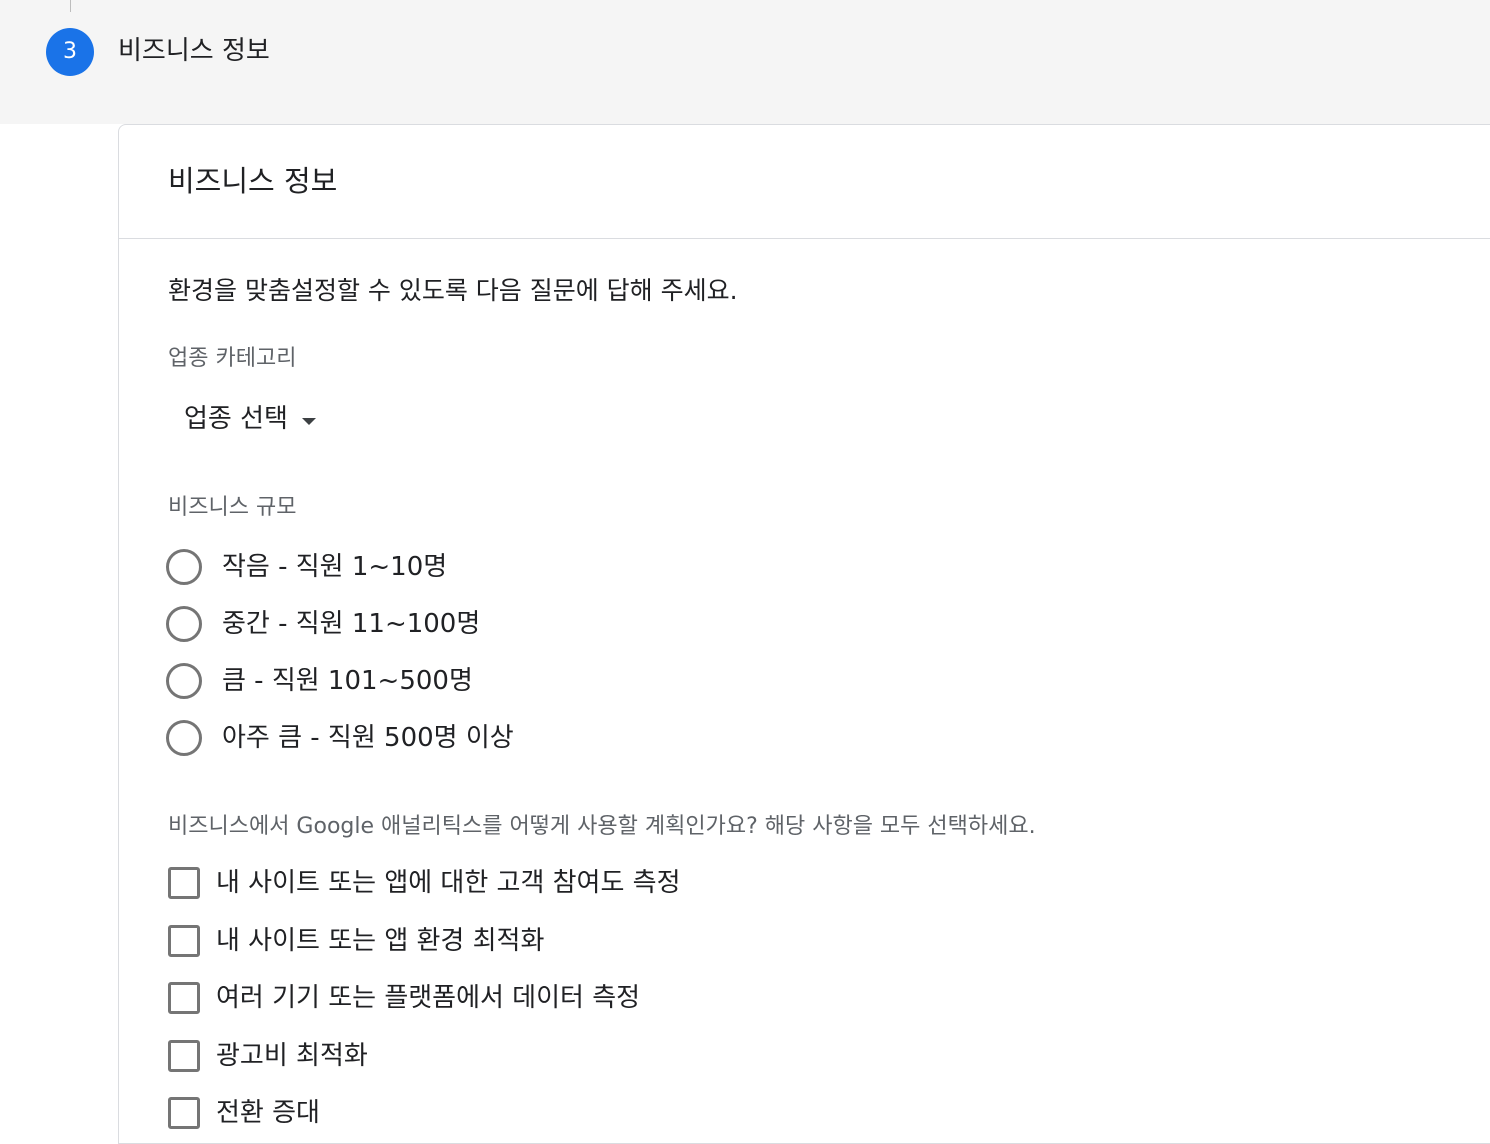 The image size is (1490, 1144). Describe the element at coordinates (453, 290) in the screenshot. I see `intro-text: 환경을 맞춤설정할 수 있도록 다음 질문에 답해 주세요.` at that location.